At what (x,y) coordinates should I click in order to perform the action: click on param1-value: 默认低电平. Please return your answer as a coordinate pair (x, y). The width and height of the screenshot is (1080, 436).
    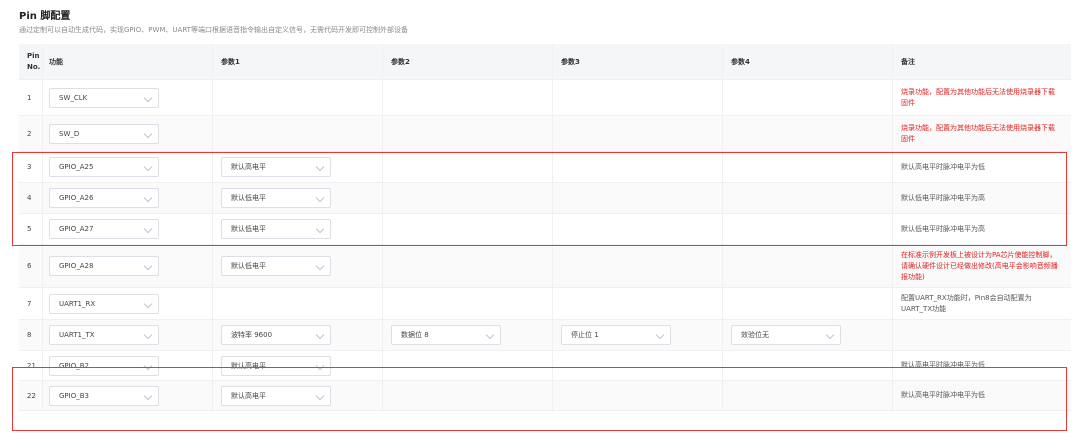
    Looking at the image, I should click on (248, 229).